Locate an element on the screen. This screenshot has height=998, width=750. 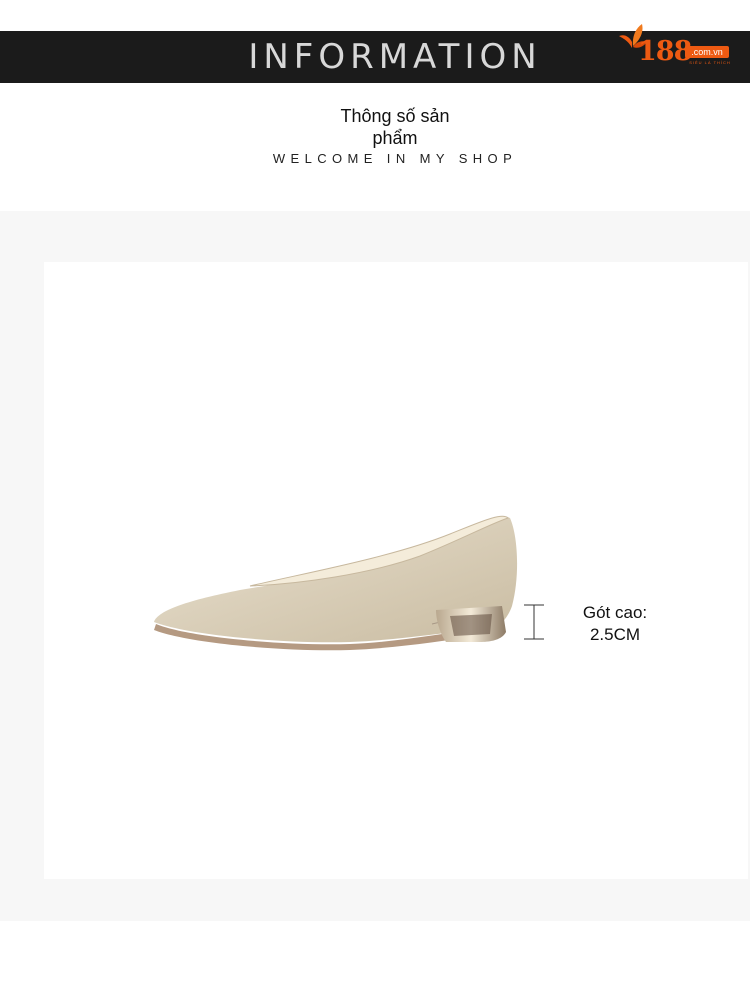
section-subtitle: WELCOME IN MY SHOP is located at coordinates (395, 158).